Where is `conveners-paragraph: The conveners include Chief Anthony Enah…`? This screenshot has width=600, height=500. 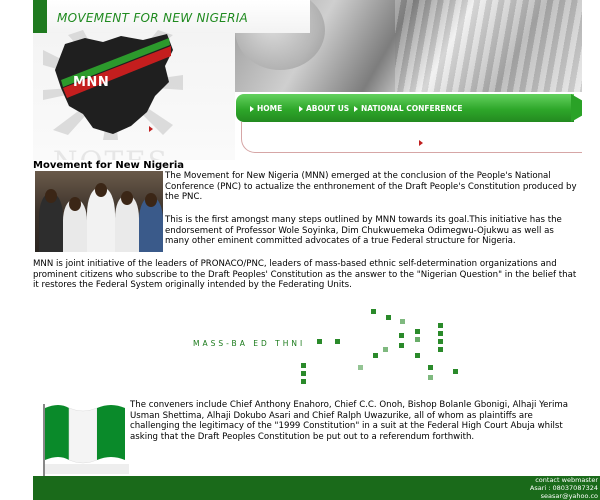
conveners-paragraph: The conveners include Chief Anthony Enah… is located at coordinates (349, 421).